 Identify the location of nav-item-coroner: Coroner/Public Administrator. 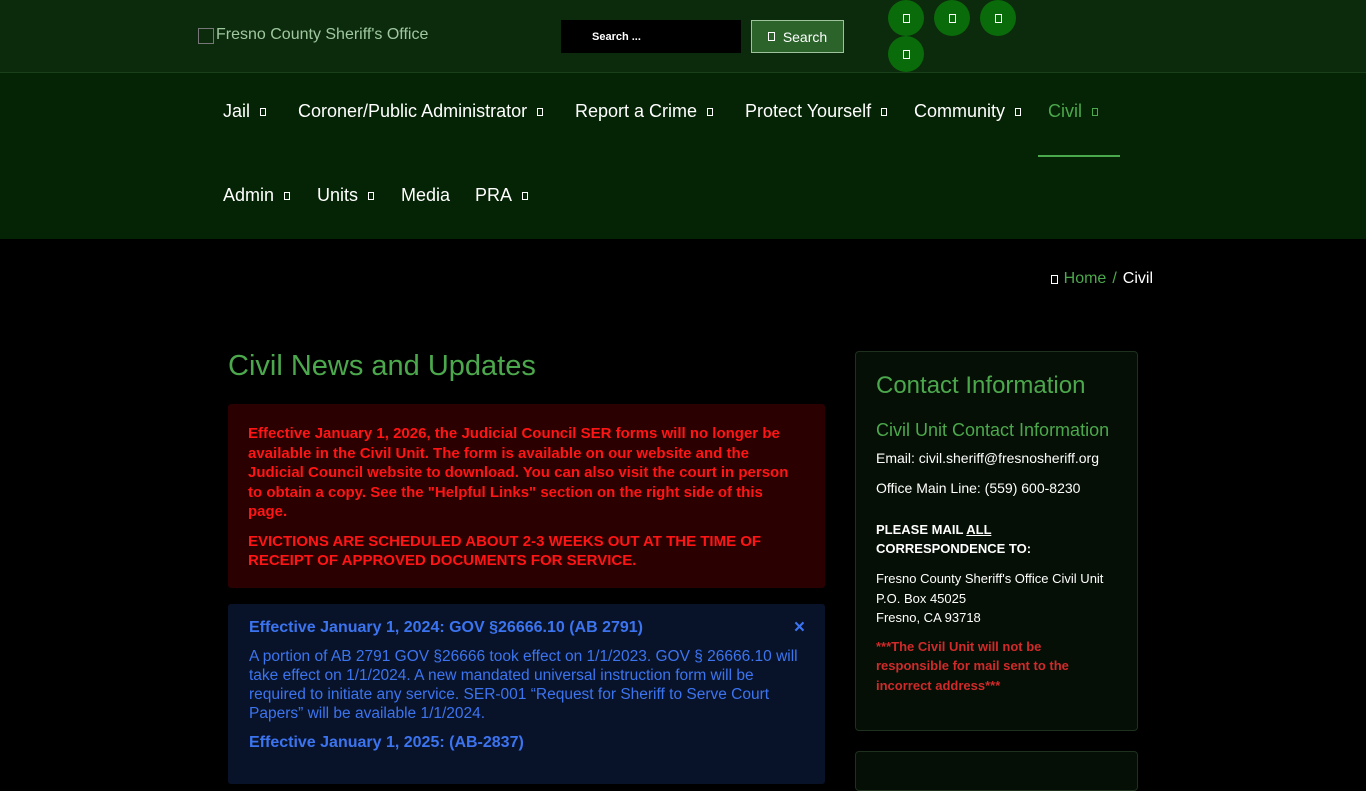
(421, 111).